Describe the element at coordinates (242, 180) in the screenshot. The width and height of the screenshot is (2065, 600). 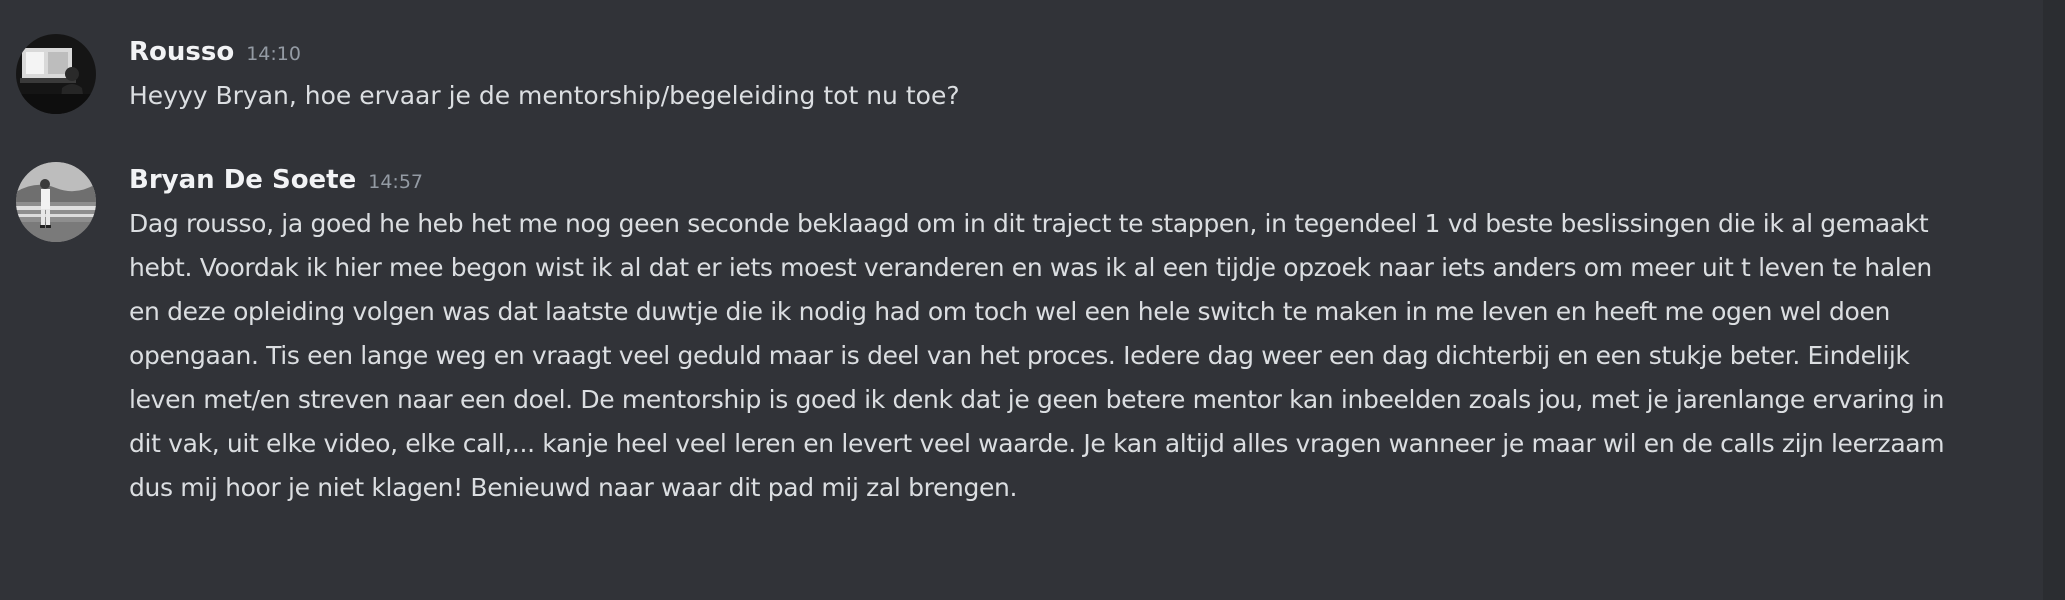
I see `username: Bryan De Soete` at that location.